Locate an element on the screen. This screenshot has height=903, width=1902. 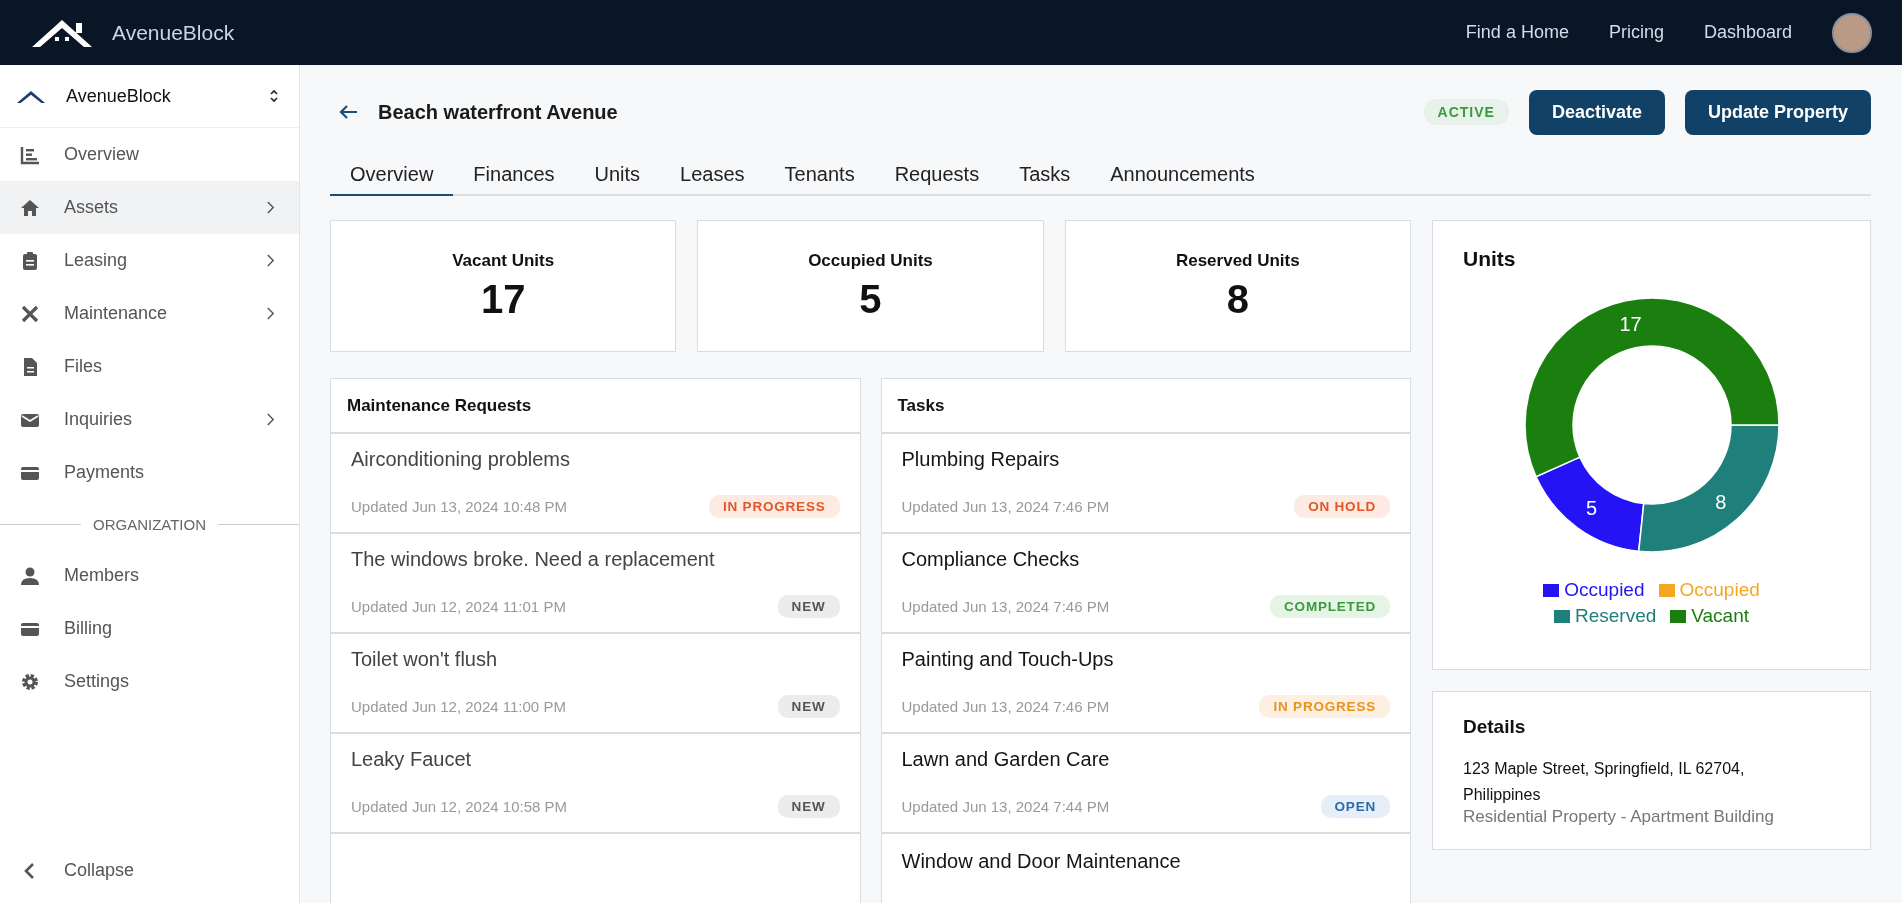
brand-name: AvenueBlock is located at coordinates (173, 32).